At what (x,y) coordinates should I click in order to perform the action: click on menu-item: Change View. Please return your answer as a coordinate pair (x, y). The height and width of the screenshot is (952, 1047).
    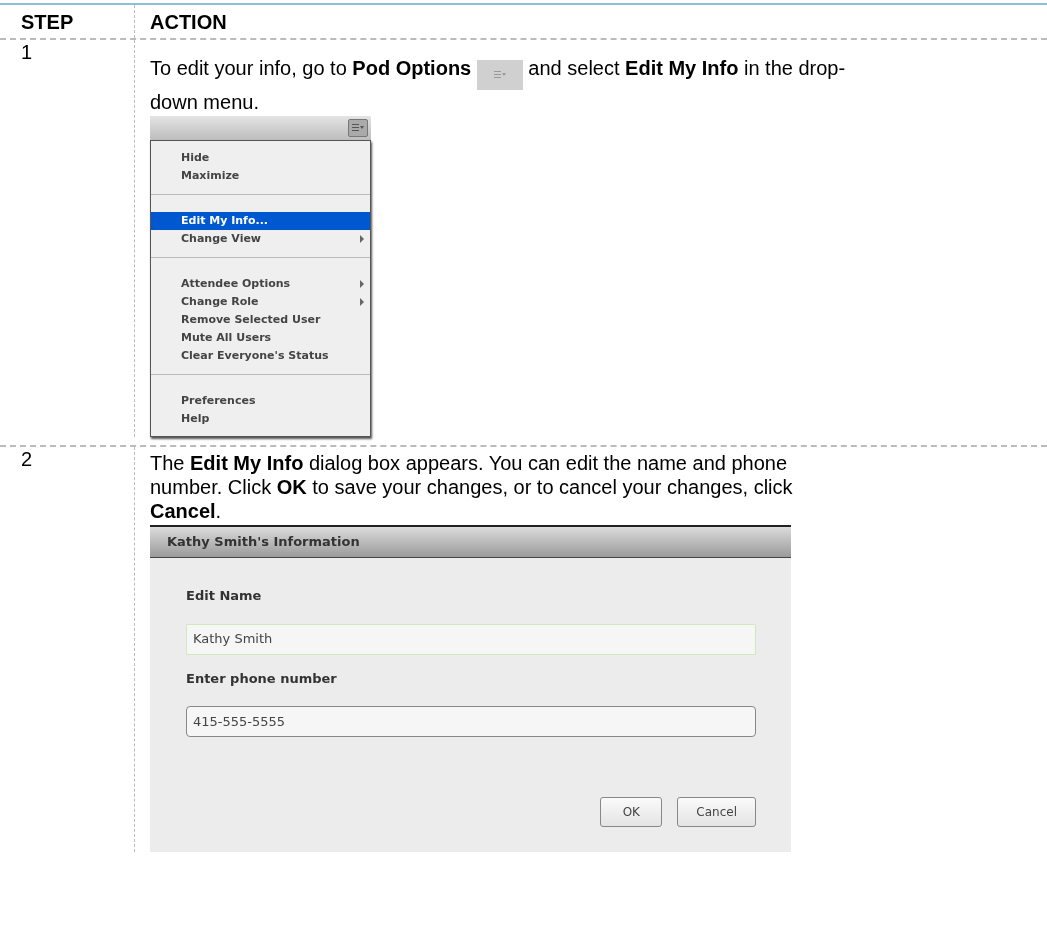
    Looking at the image, I should click on (260, 239).